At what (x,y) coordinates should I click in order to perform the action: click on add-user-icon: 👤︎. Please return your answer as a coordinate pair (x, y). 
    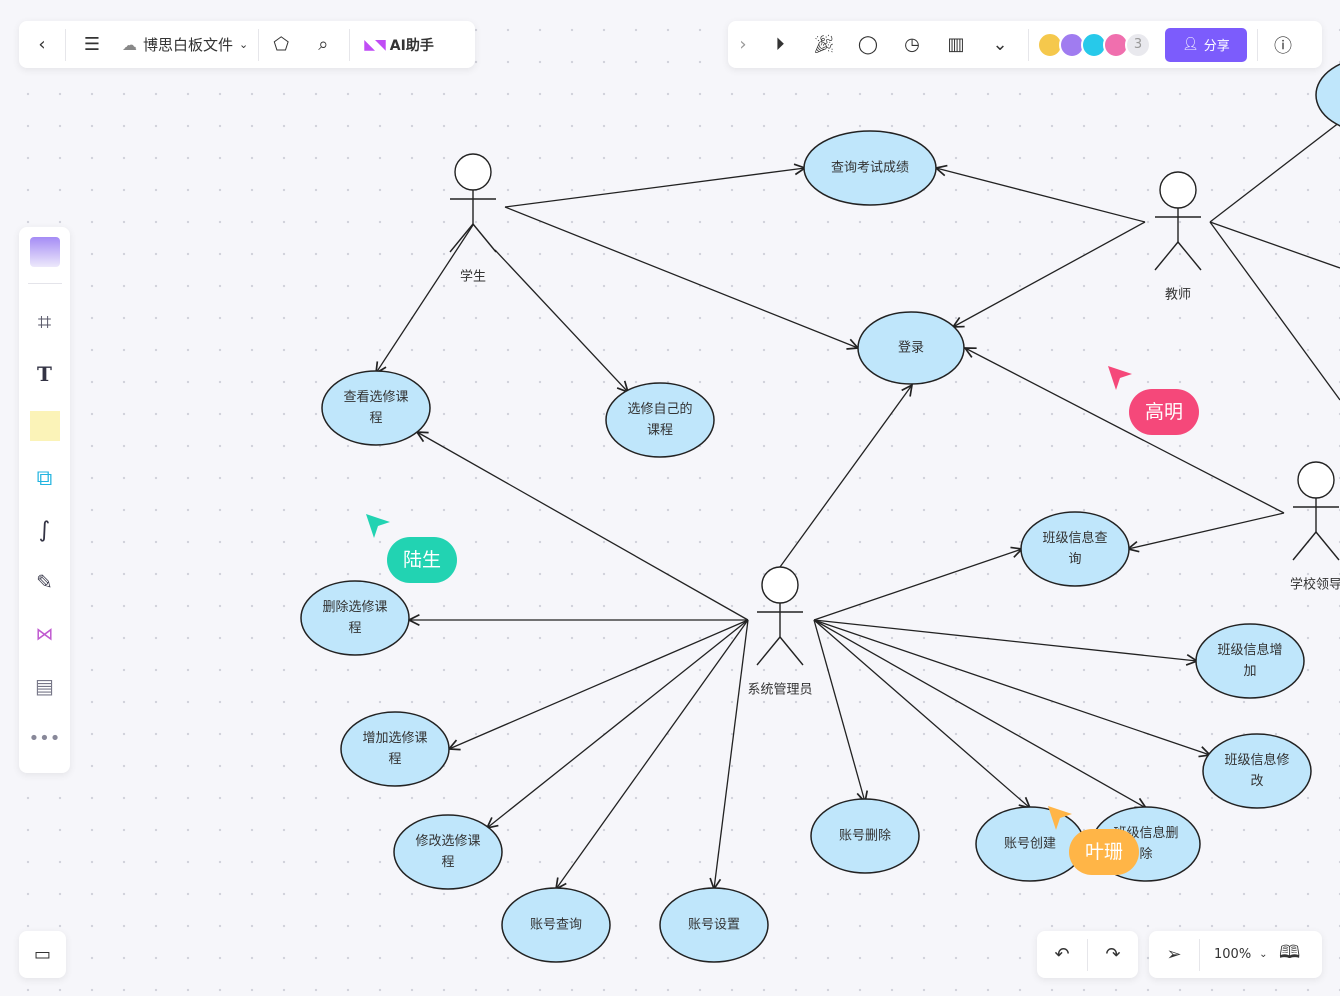
    Looking at the image, I should click on (1190, 44).